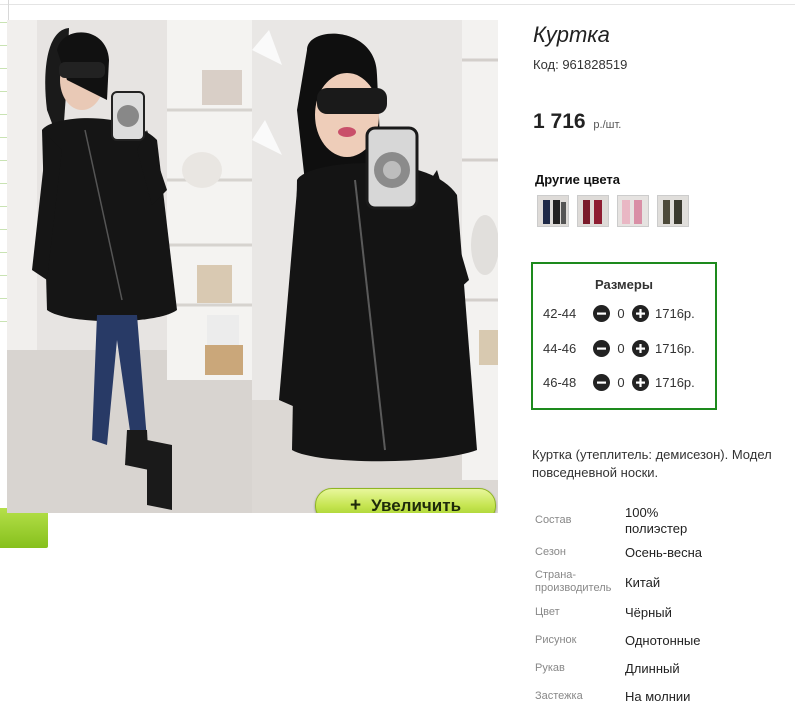 This screenshot has width=795, height=717. Describe the element at coordinates (643, 582) in the screenshot. I see `spec-value-country: Китай` at that location.